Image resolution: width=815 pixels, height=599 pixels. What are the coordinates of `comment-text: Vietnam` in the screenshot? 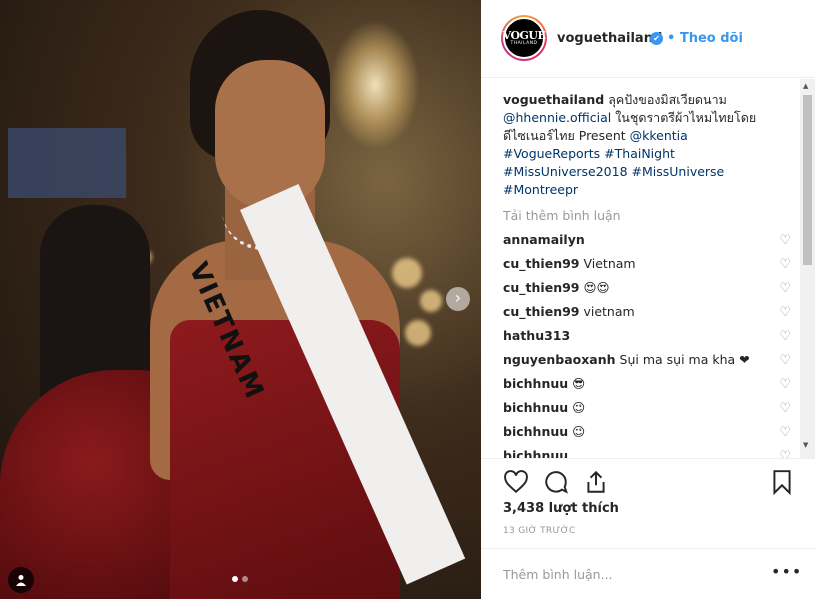 It's located at (607, 263).